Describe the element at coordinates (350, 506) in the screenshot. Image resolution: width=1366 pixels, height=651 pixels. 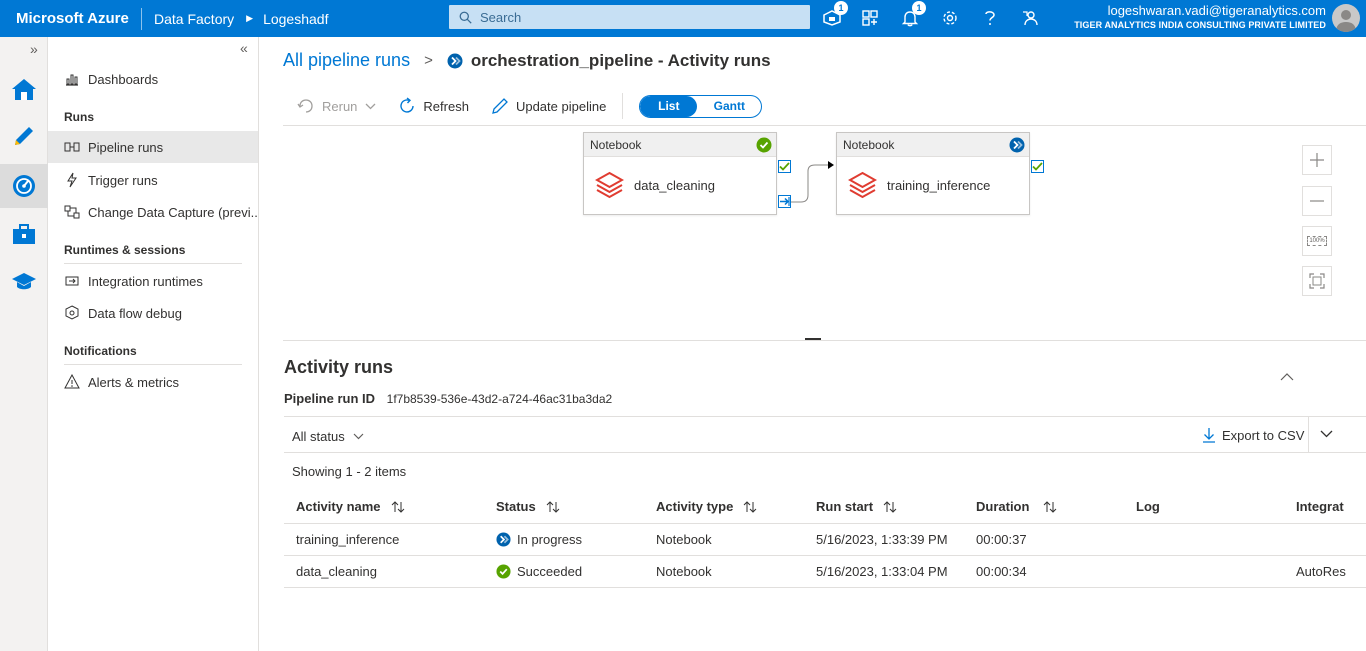
I see `column-header-activity-name: Activity name` at that location.